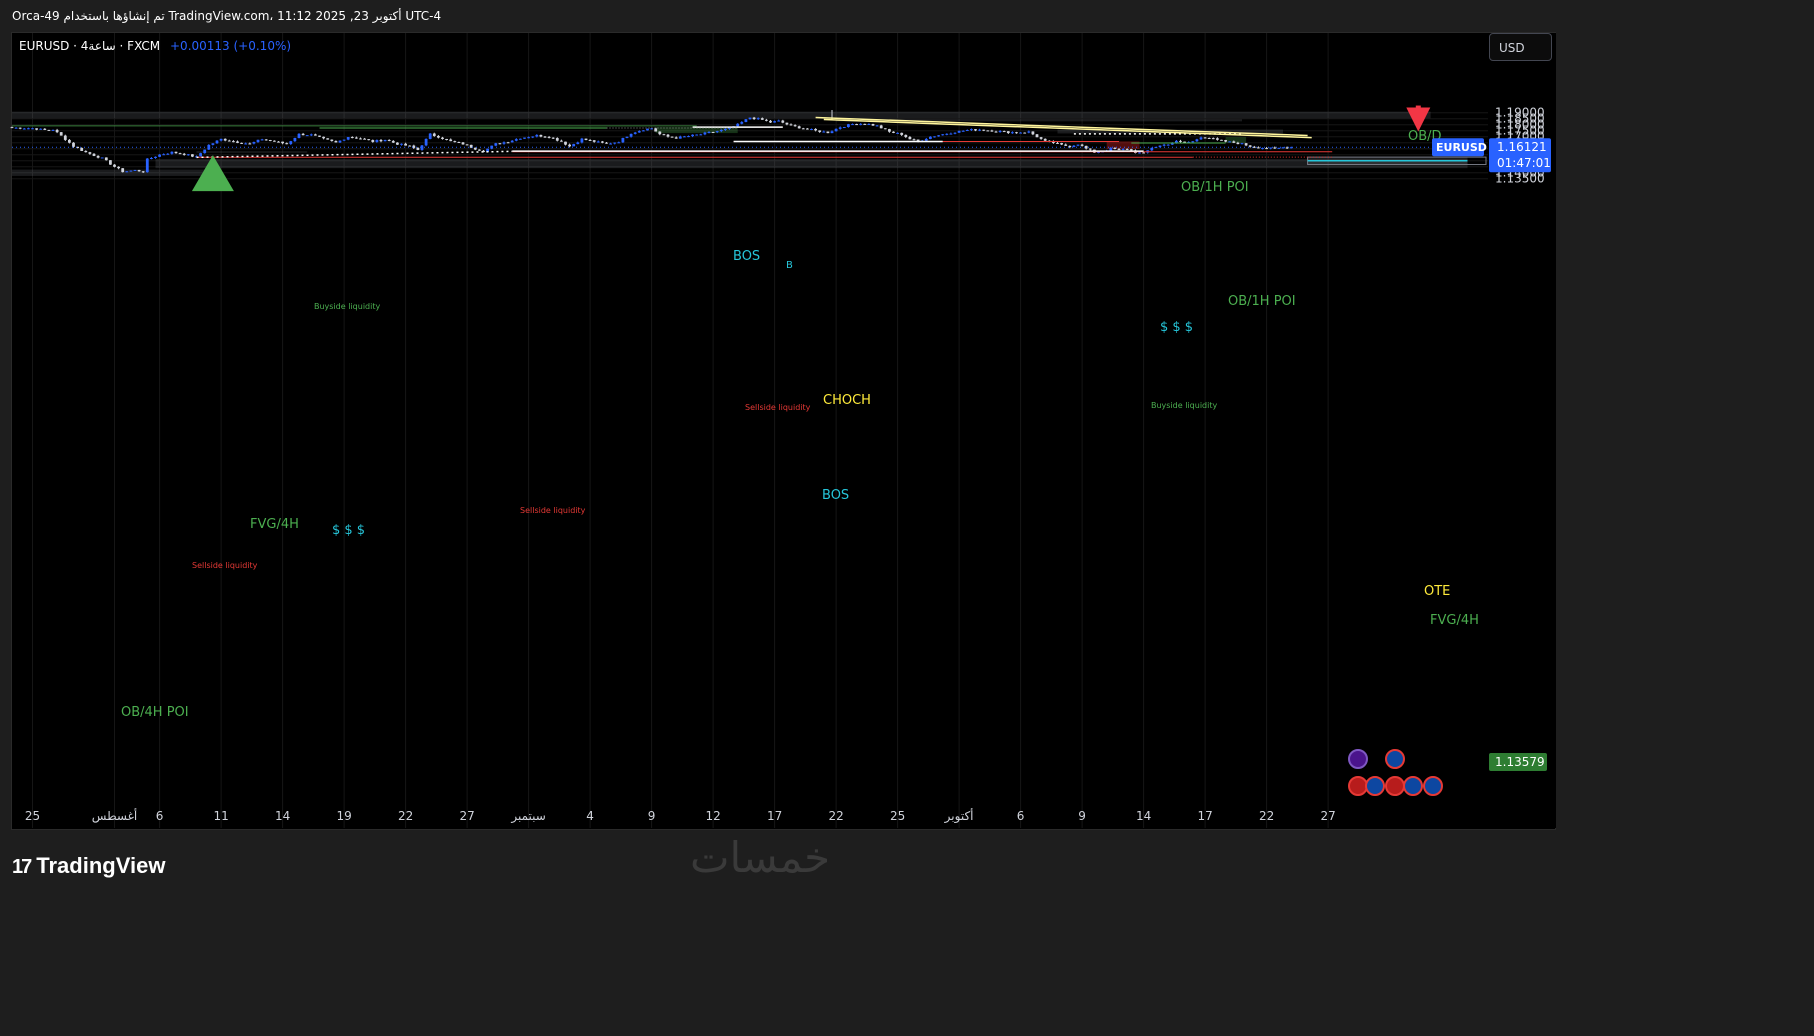 This screenshot has width=1814, height=1036. Describe the element at coordinates (88, 866) in the screenshot. I see `tradingview-logo: 17 TradingView` at that location.